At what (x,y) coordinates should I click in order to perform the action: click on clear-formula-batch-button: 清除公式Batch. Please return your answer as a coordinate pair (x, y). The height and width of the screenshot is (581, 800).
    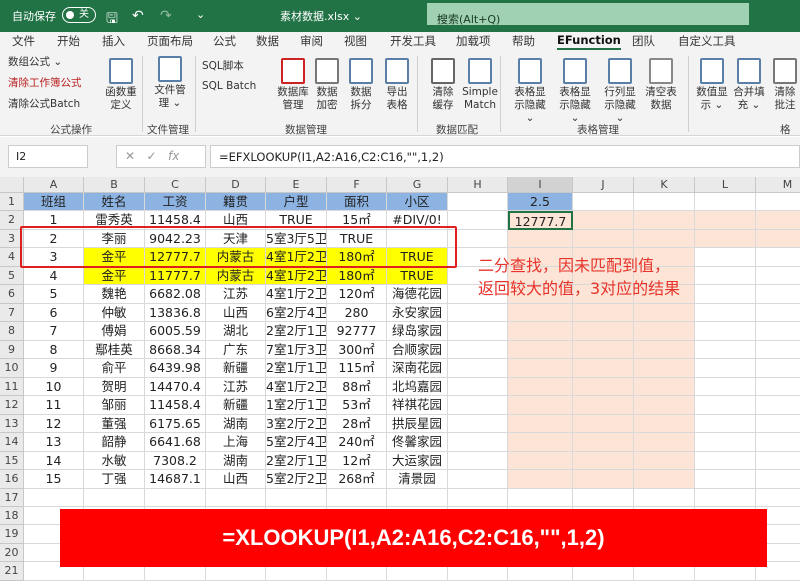
    Looking at the image, I should click on (44, 104).